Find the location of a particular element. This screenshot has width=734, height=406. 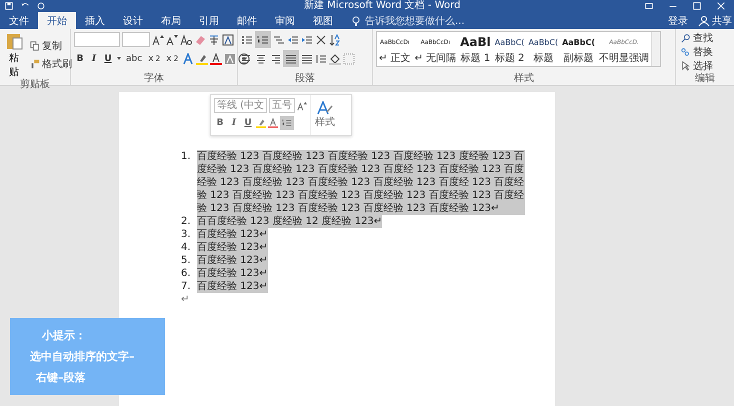

replace-button: 替换 is located at coordinates (705, 52).